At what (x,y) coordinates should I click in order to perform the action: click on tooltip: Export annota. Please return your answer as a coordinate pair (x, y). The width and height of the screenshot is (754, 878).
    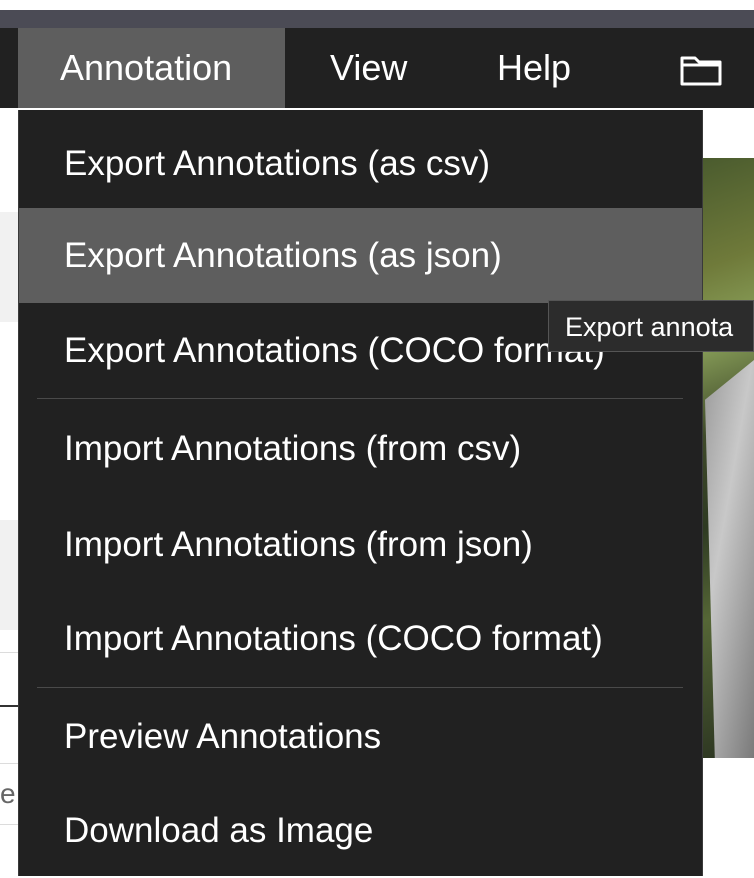
    Looking at the image, I should click on (651, 326).